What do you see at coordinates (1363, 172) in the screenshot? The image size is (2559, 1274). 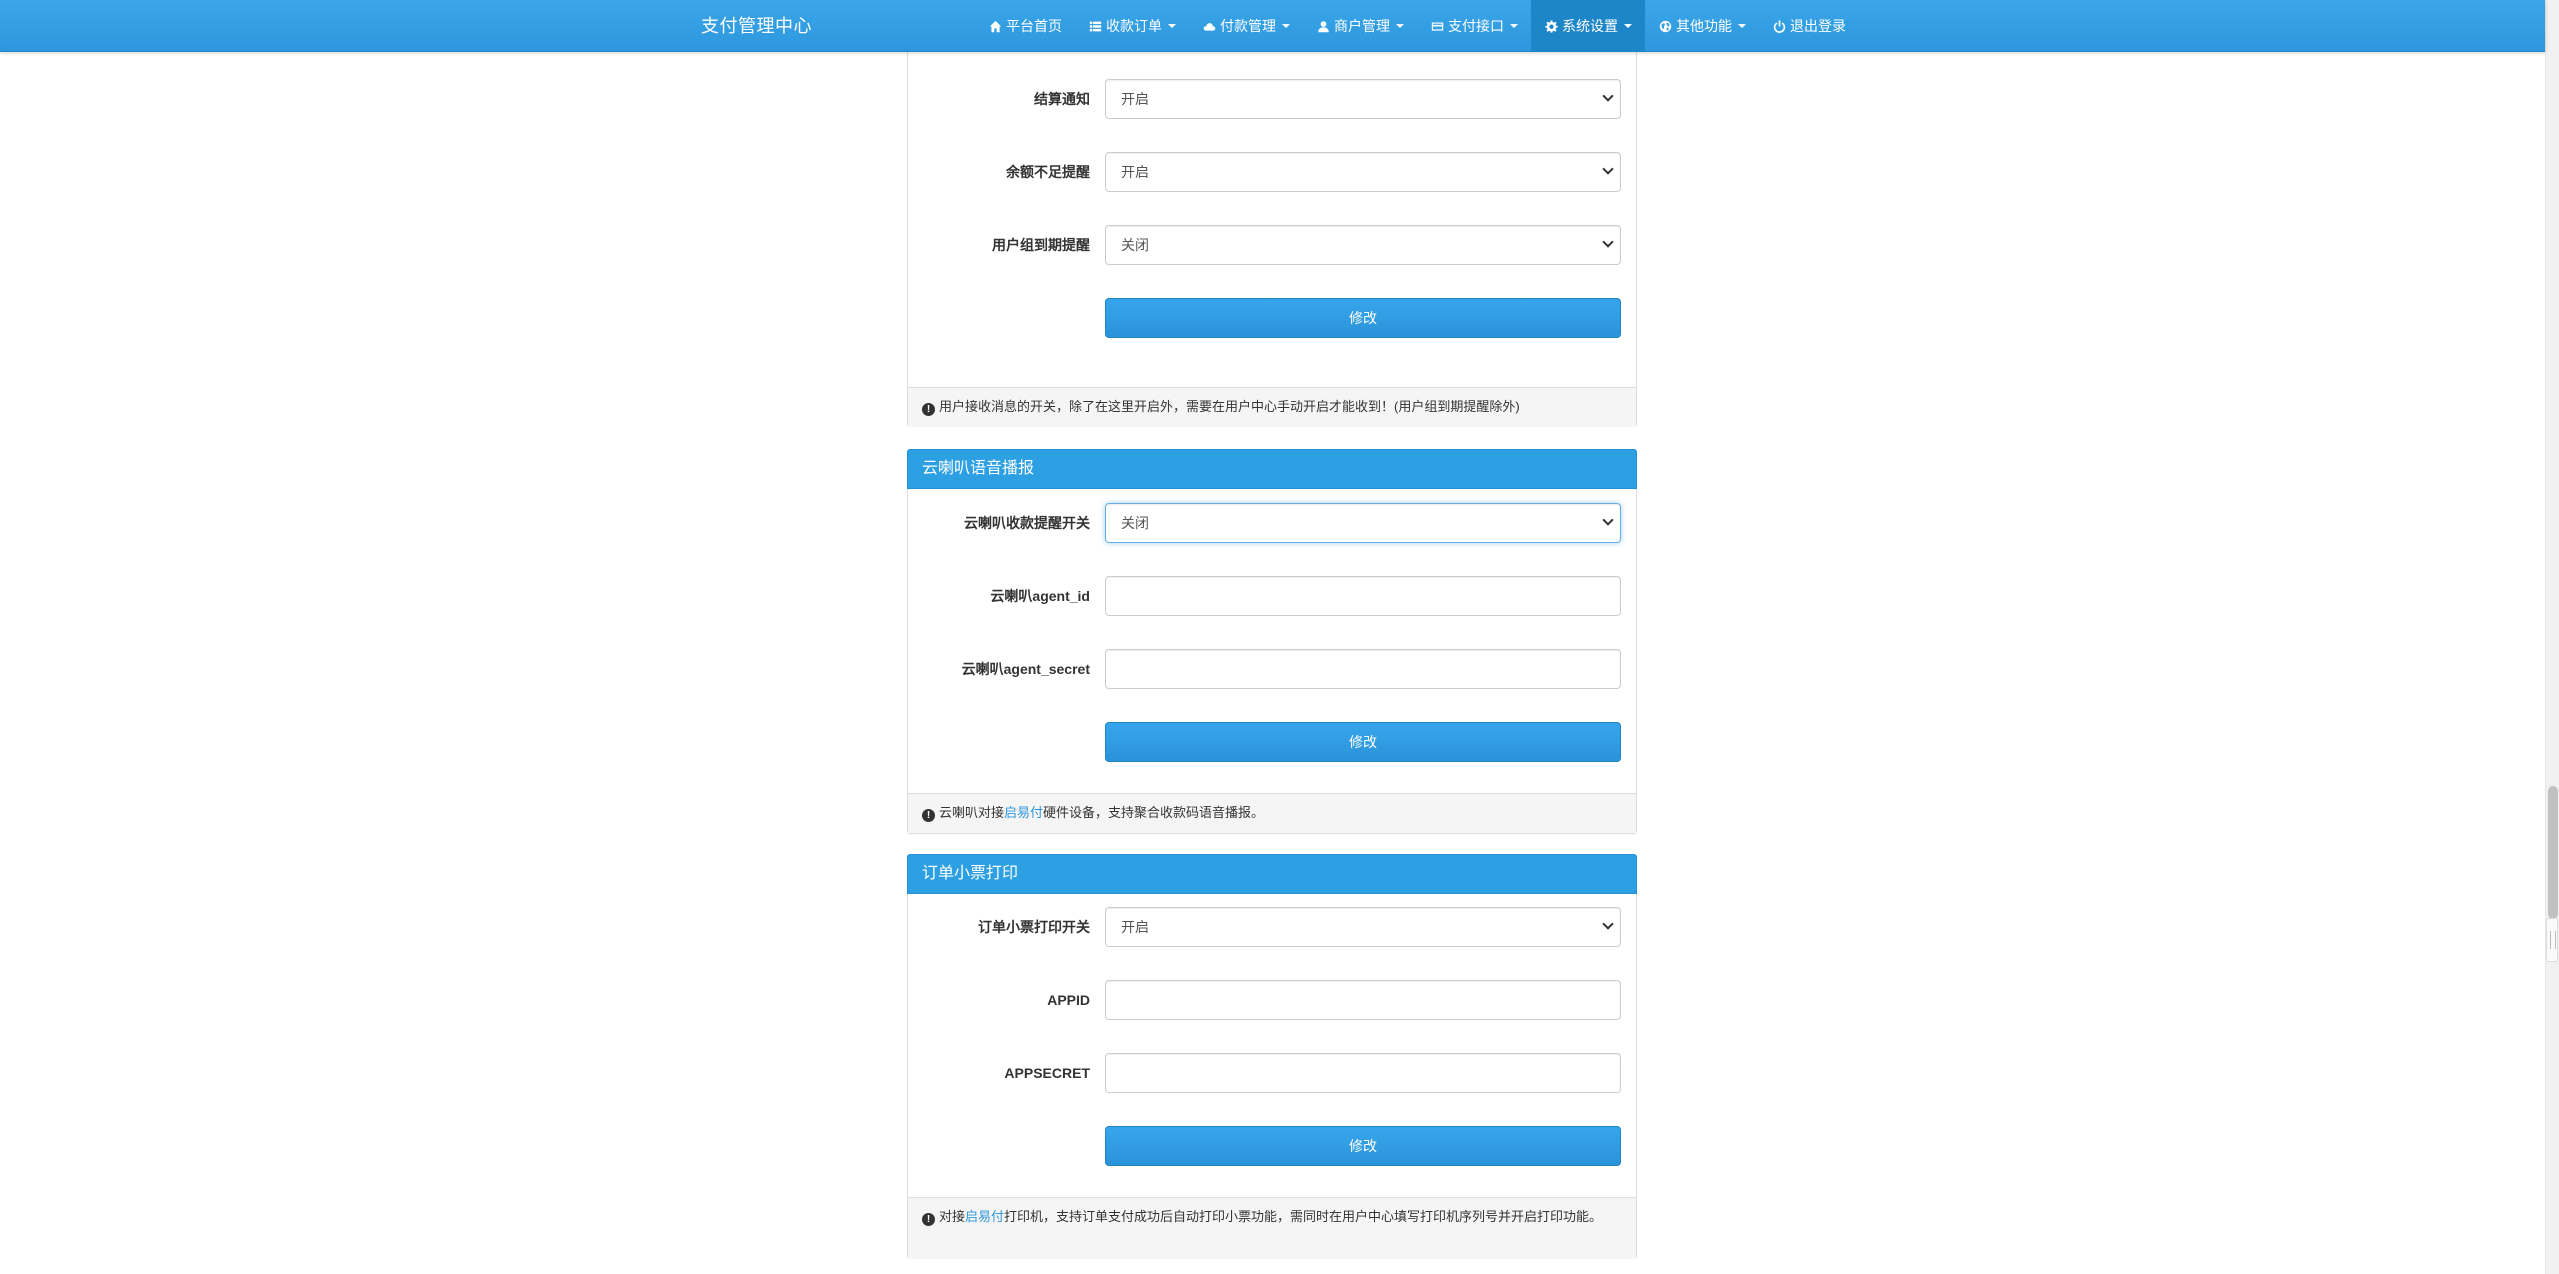 I see `low-balance-select: 开启` at bounding box center [1363, 172].